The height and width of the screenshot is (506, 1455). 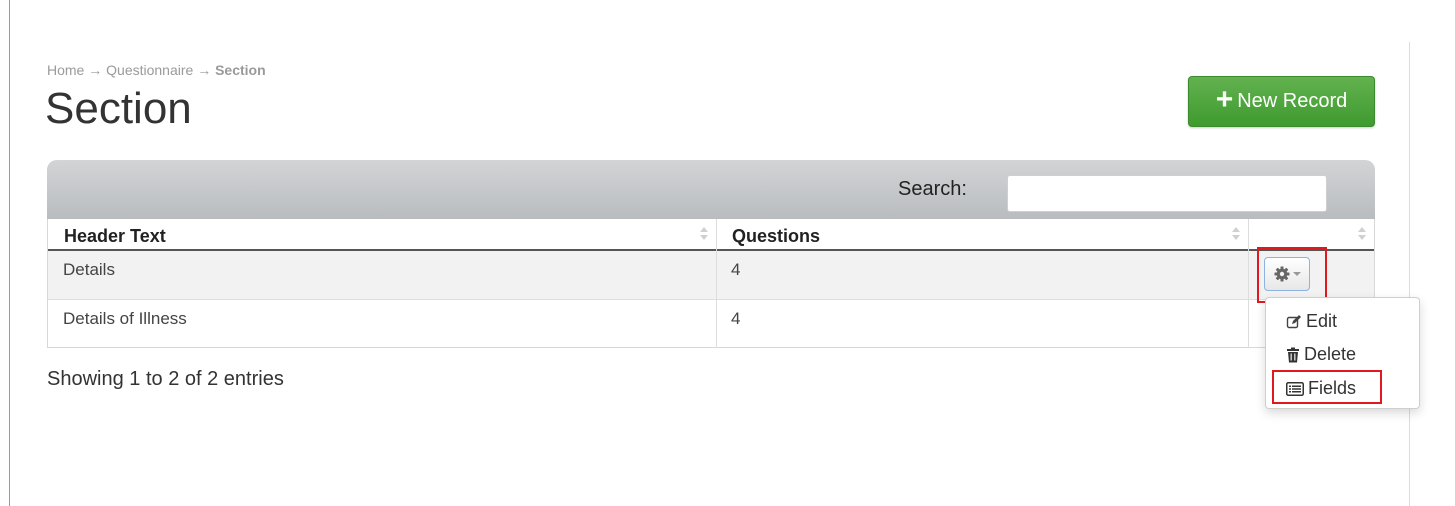 I want to click on column-header-label: Header Text, so click(x=115, y=236).